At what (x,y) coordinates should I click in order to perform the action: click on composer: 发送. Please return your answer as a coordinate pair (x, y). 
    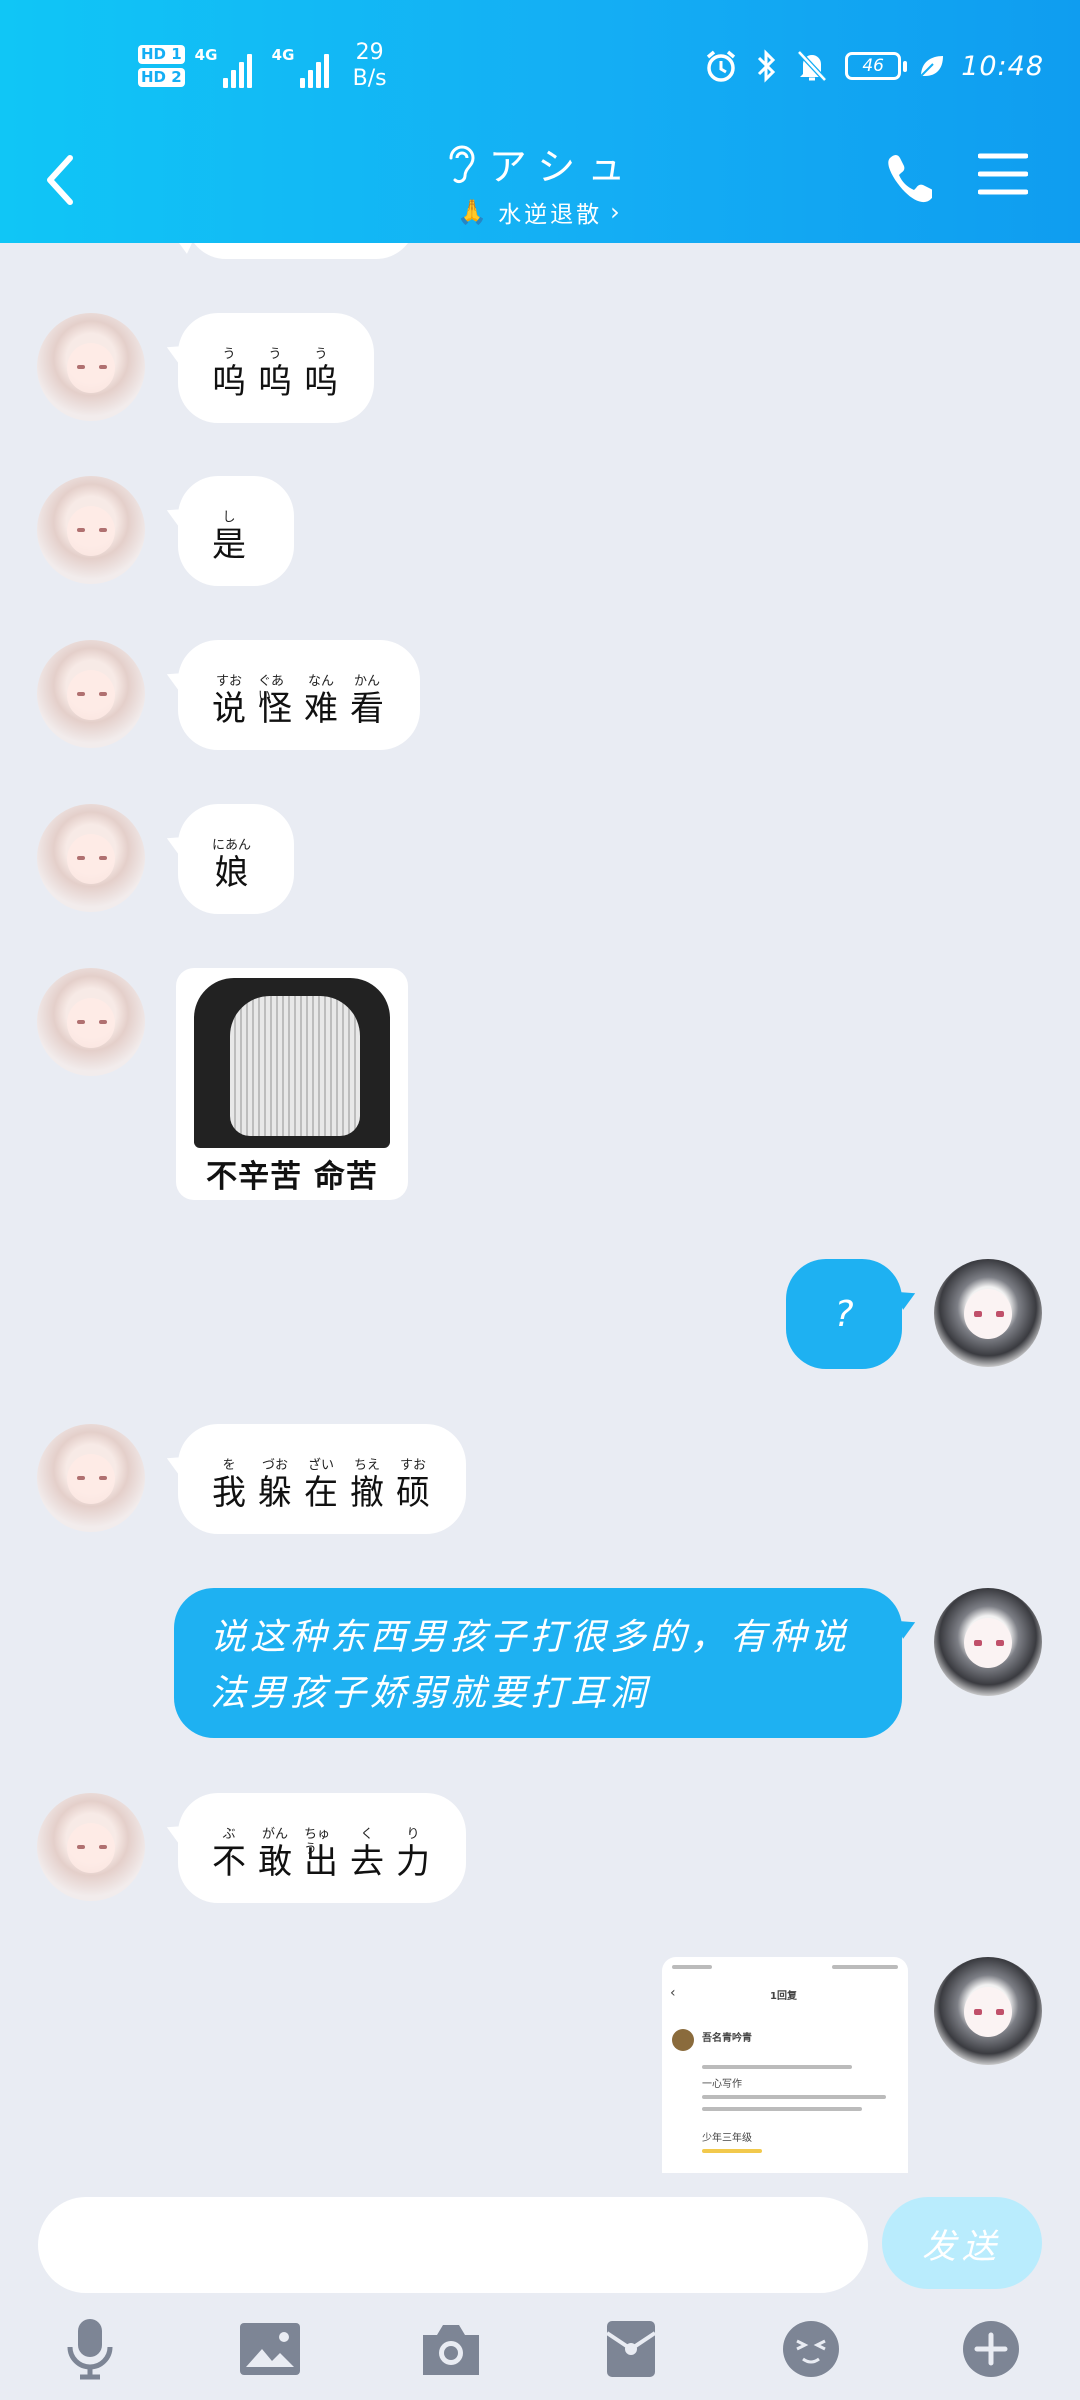
    Looking at the image, I should click on (540, 2246).